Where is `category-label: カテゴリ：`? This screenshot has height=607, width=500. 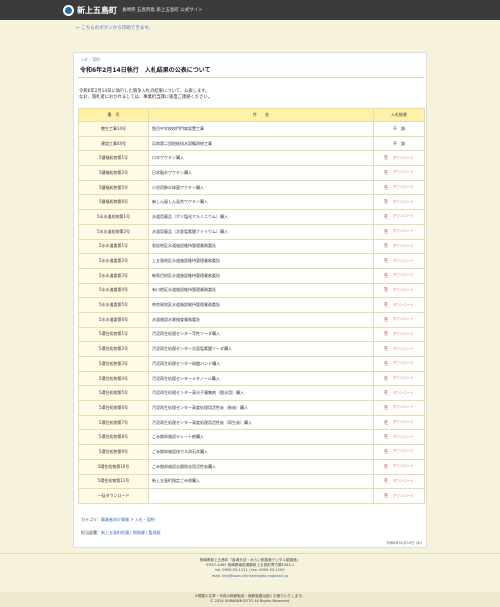 category-label: カテゴリ： is located at coordinates (91, 519).